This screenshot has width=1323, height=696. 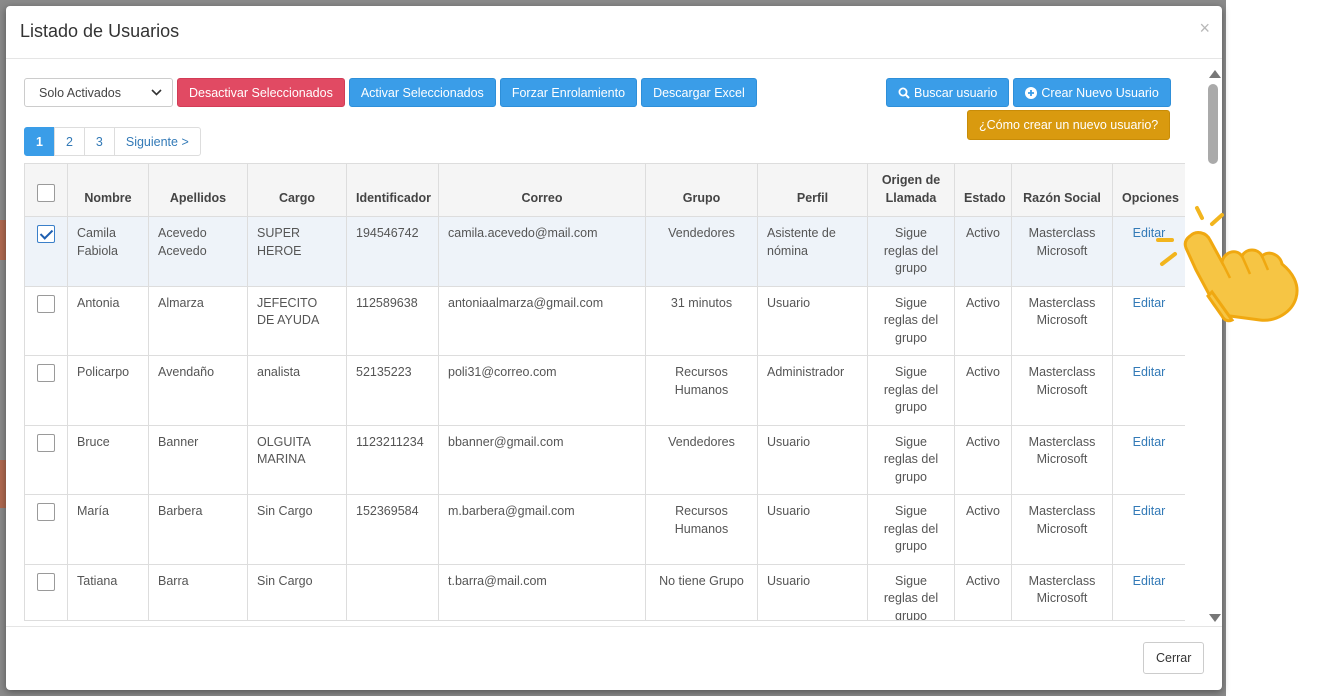 I want to click on cell-nombre: Bruce, so click(x=108, y=459).